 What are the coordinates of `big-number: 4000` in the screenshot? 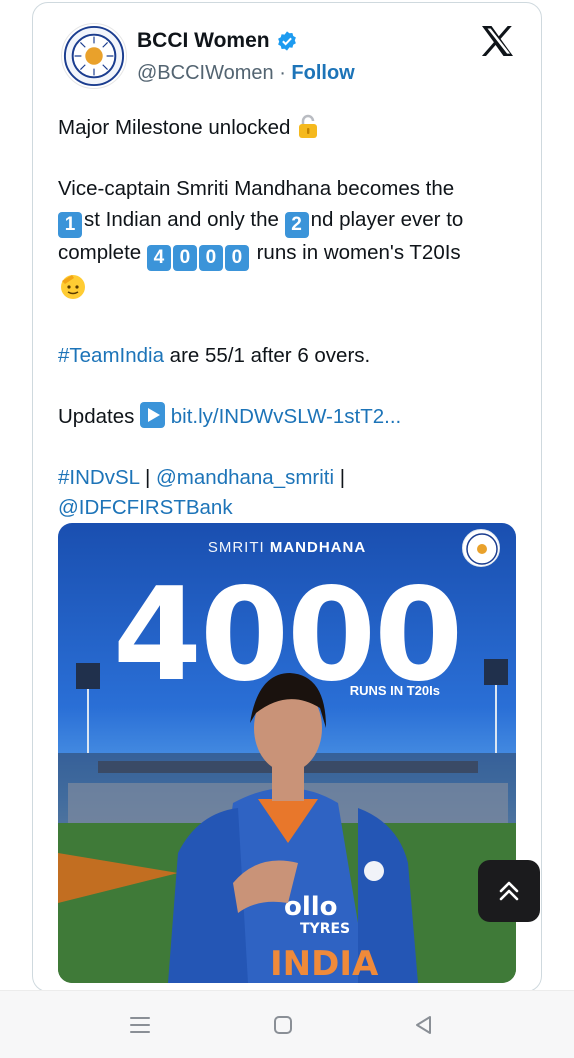 It's located at (287, 635).